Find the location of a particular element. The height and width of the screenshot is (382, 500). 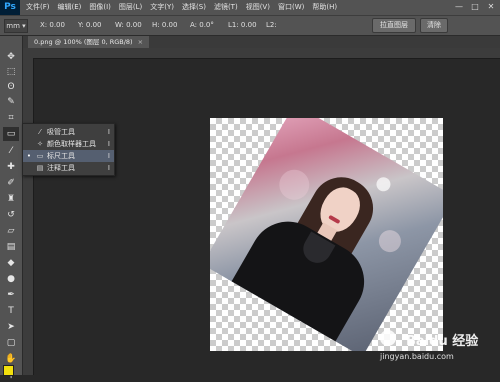

path-select-tool: ➤ is located at coordinates (11, 327).